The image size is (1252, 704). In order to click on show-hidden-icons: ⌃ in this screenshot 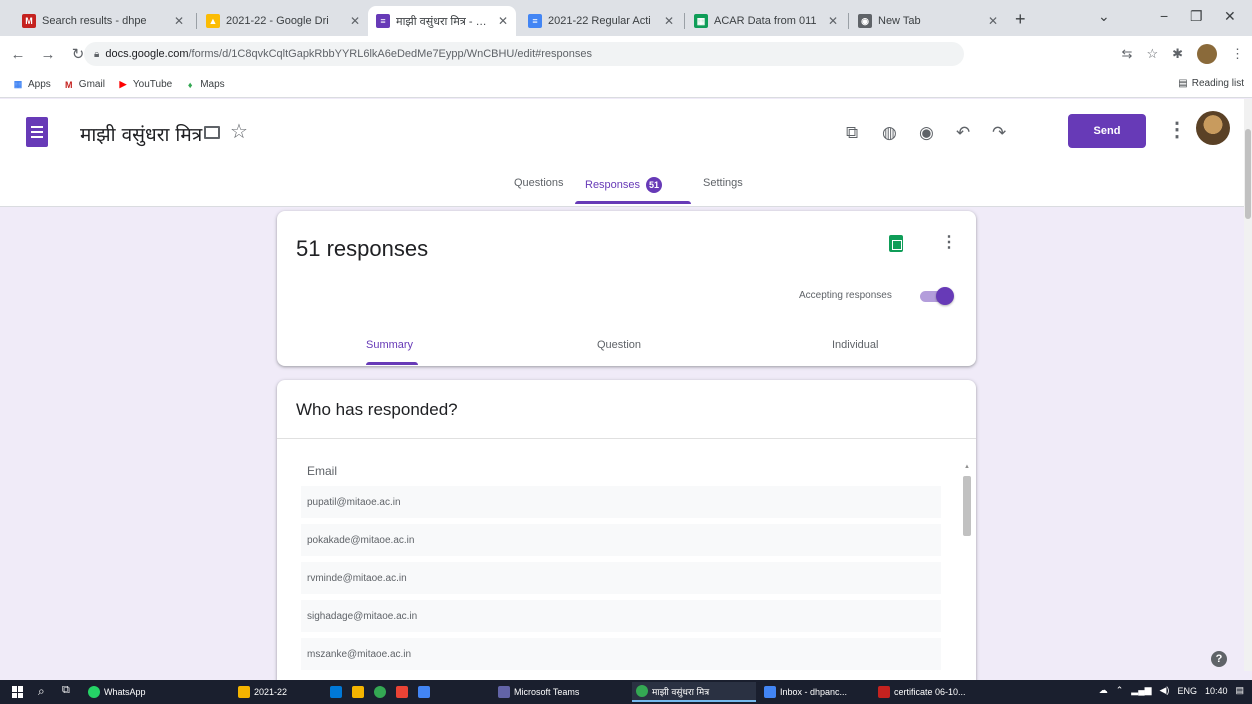, I will do `click(1120, 690)`.